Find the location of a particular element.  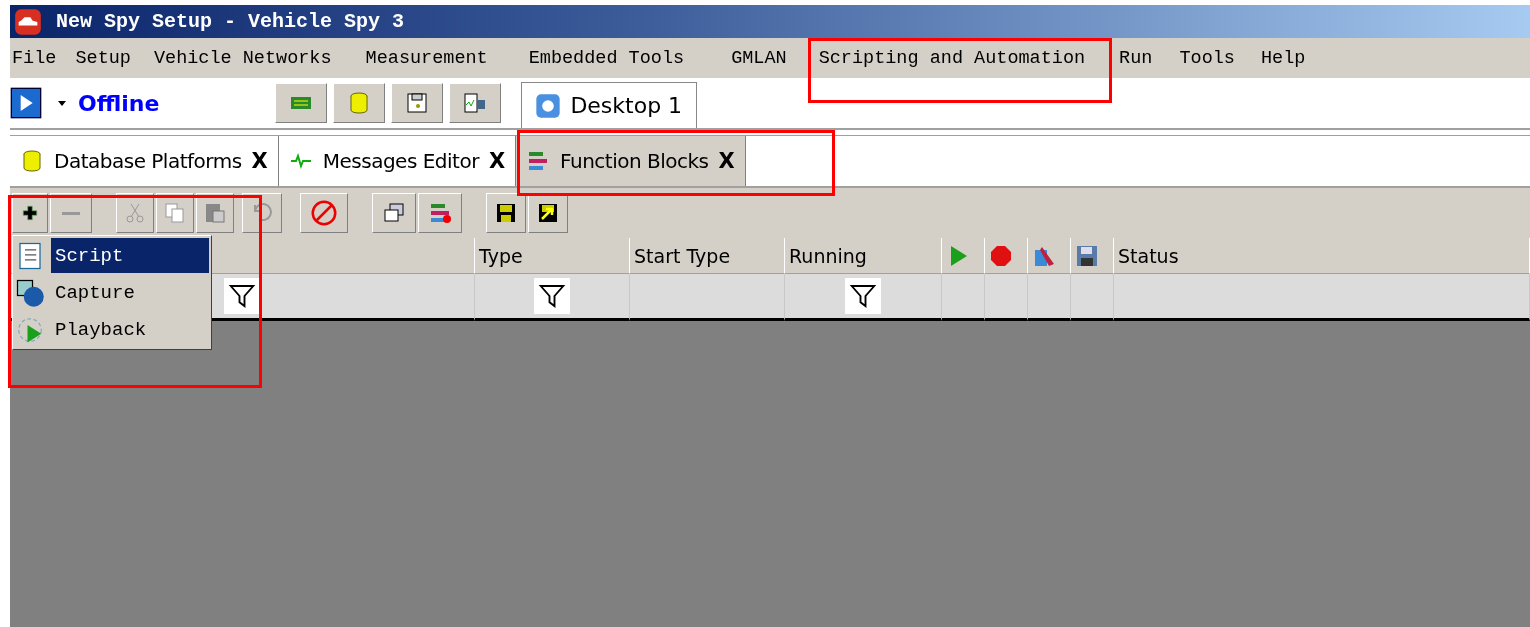

column-header: Status is located at coordinates (1322, 256).